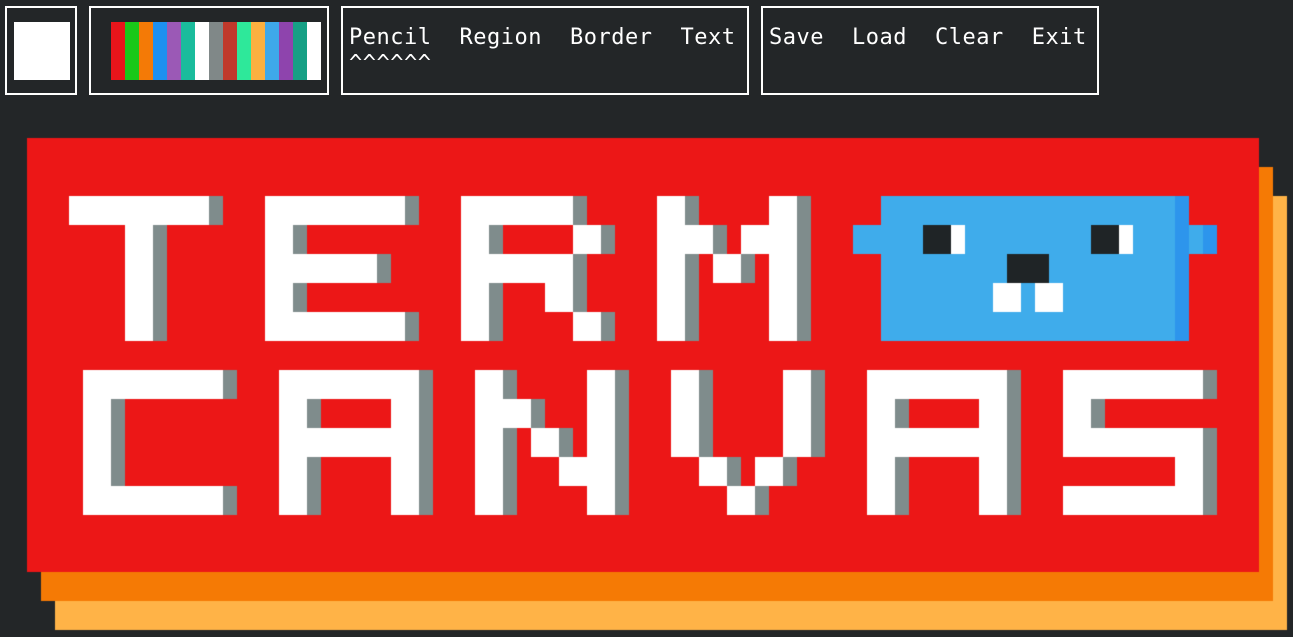 This screenshot has height=637, width=1293. Describe the element at coordinates (390, 63) in the screenshot. I see `selected-tool-indicator: ^^^^^^` at that location.